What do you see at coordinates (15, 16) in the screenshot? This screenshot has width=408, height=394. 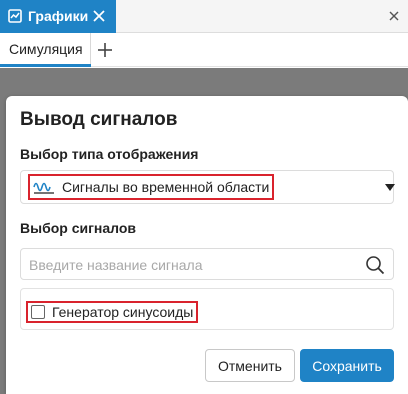 I see `chart-app-icon` at bounding box center [15, 16].